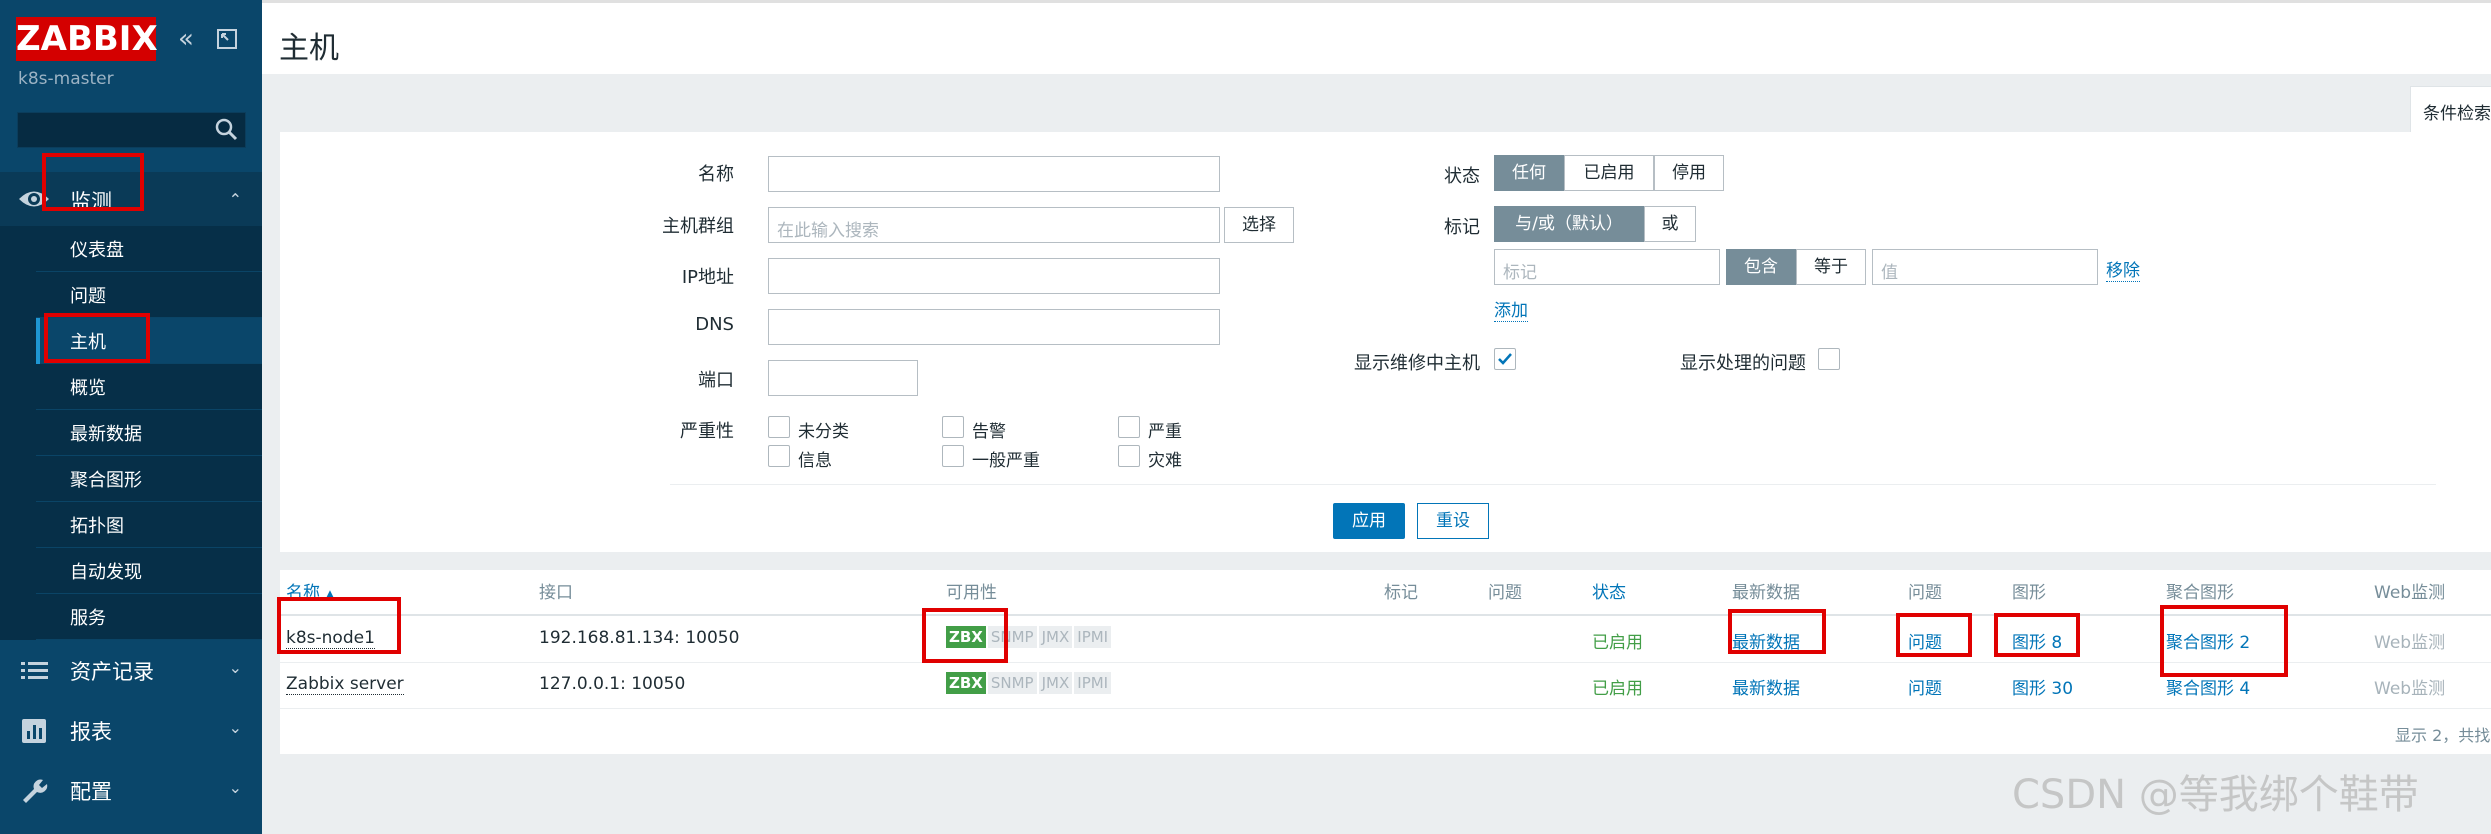 The height and width of the screenshot is (834, 2491). What do you see at coordinates (1129, 427) in the screenshot?
I see `severity-high-checkbox` at bounding box center [1129, 427].